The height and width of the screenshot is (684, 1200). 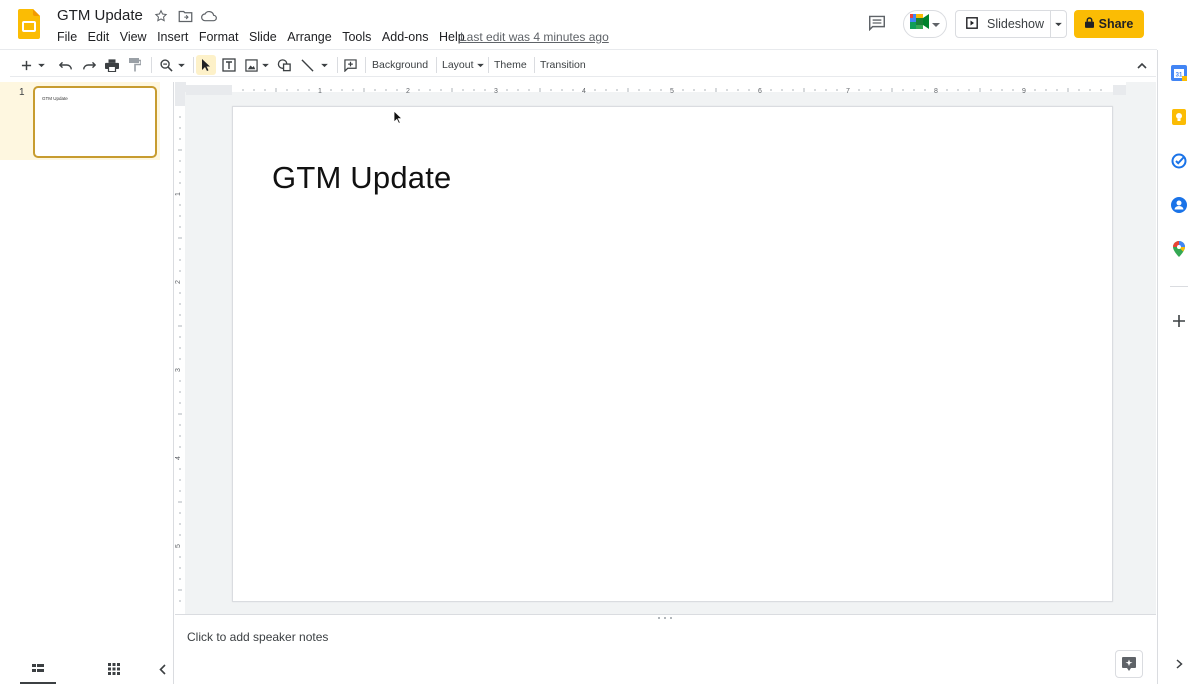 I want to click on ruler-label: 2, so click(x=178, y=282).